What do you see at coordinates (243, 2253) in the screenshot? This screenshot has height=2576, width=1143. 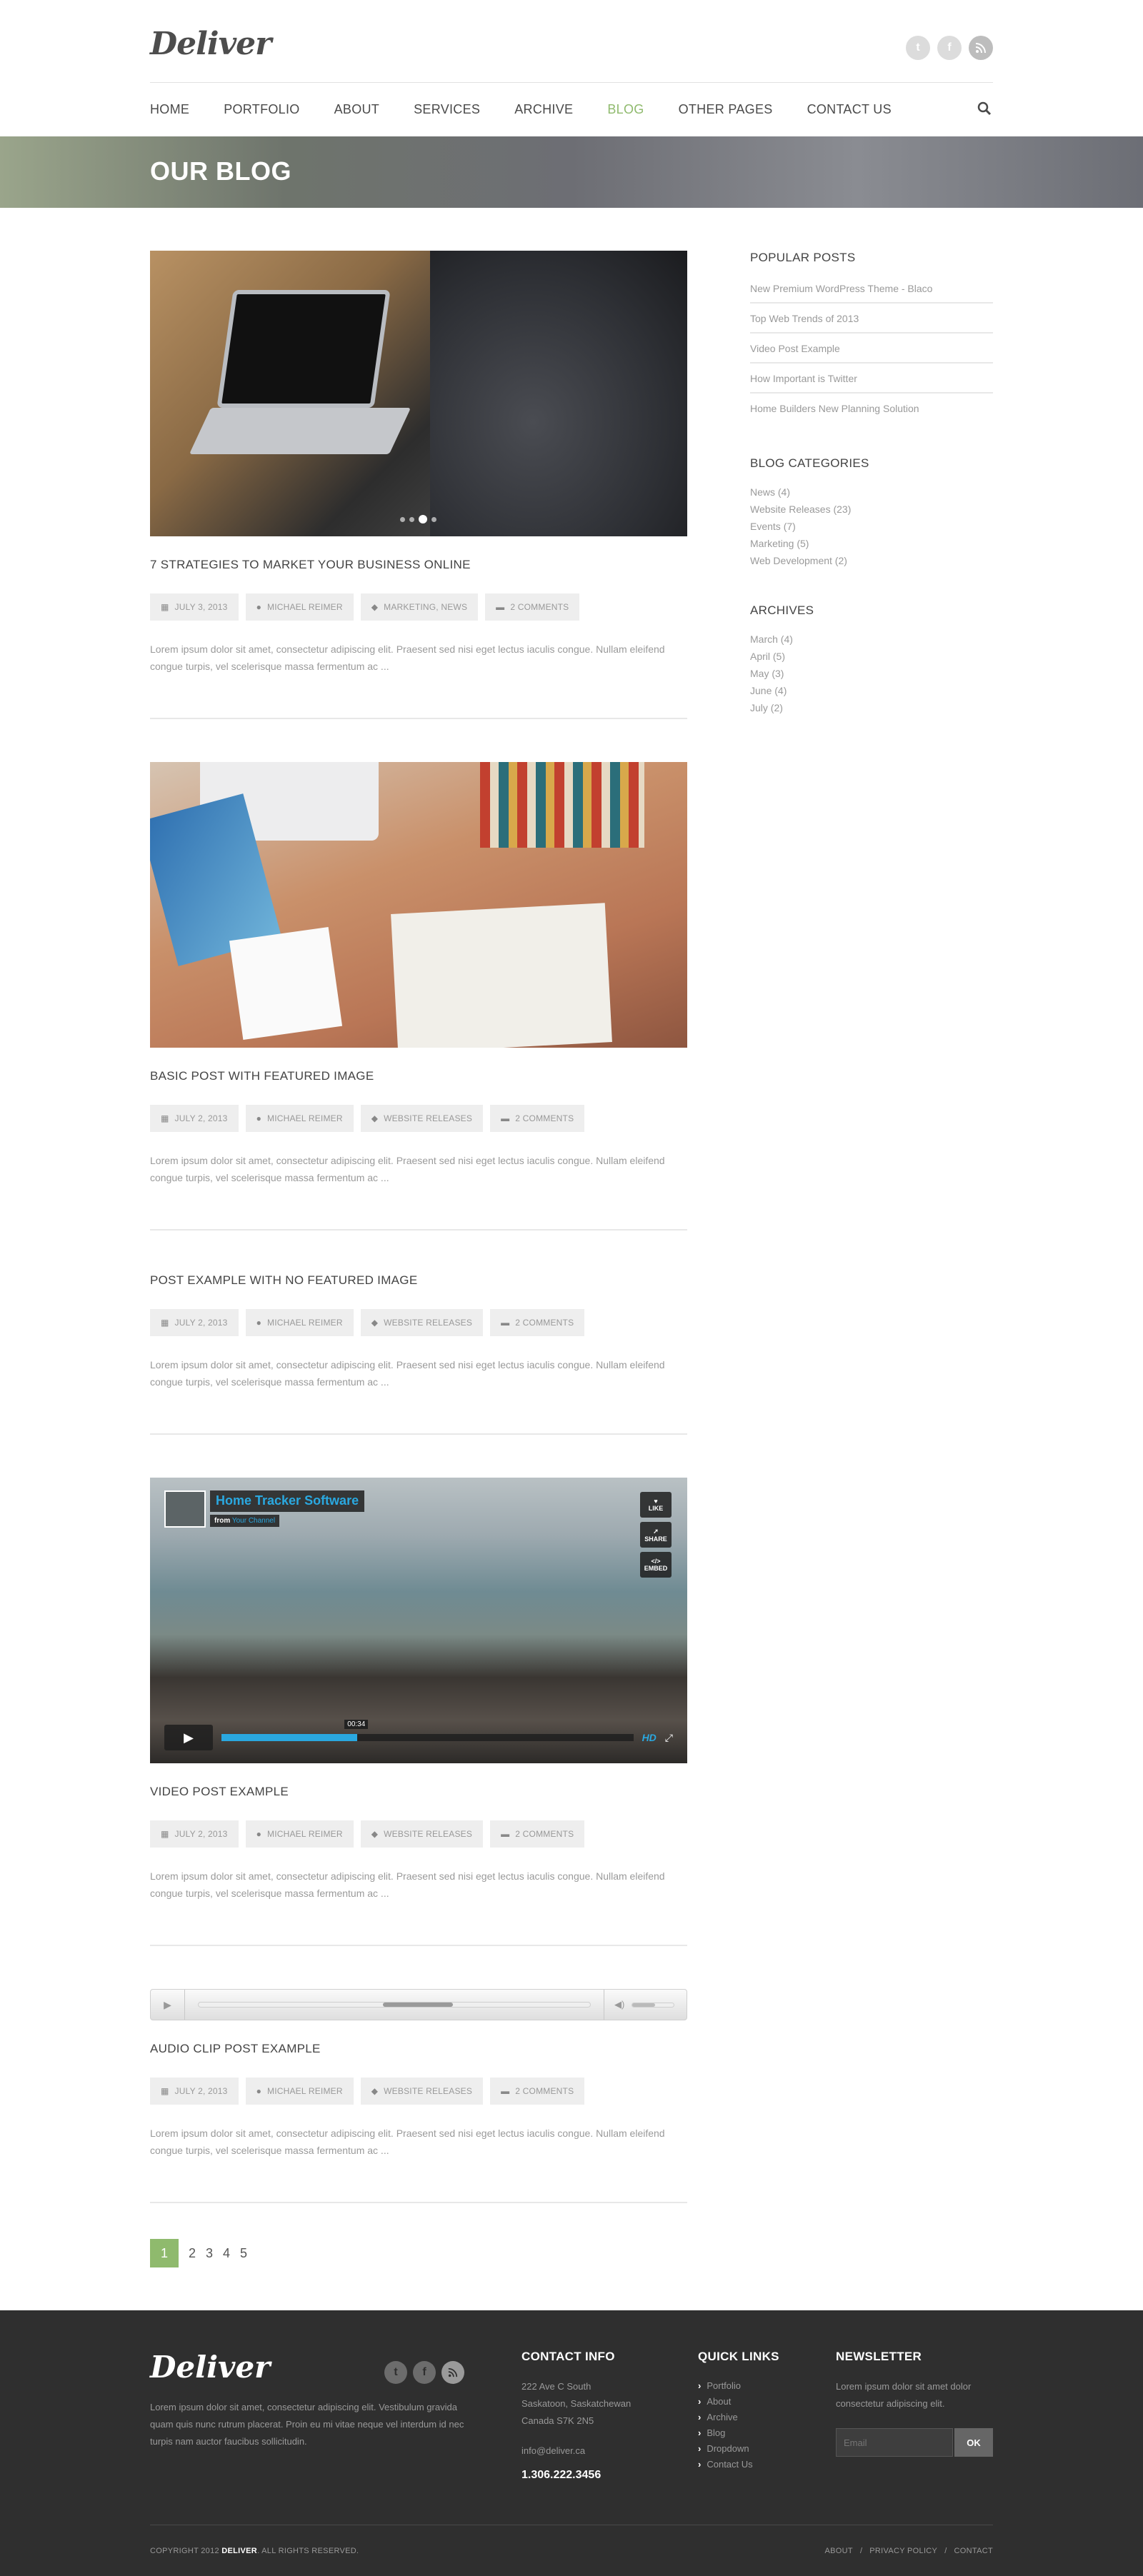 I see `page-link: 5` at bounding box center [243, 2253].